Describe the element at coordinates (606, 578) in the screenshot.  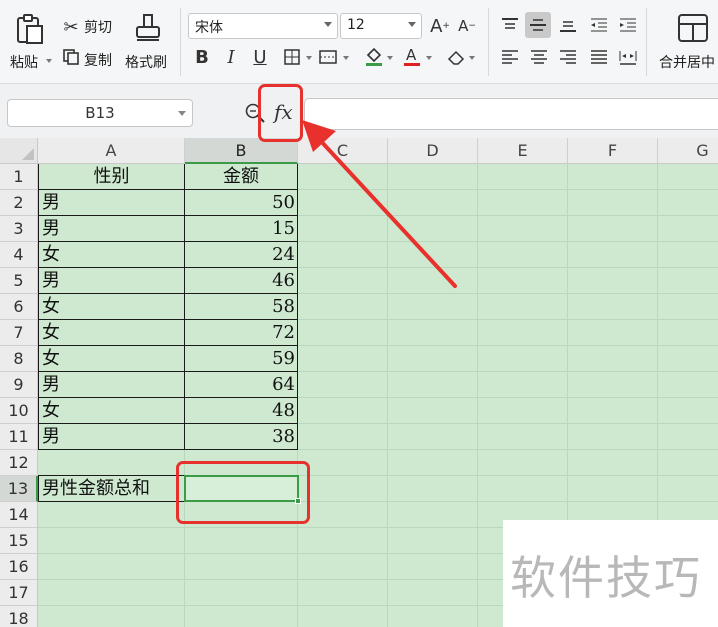
I see `watermark-text: 软件技巧` at that location.